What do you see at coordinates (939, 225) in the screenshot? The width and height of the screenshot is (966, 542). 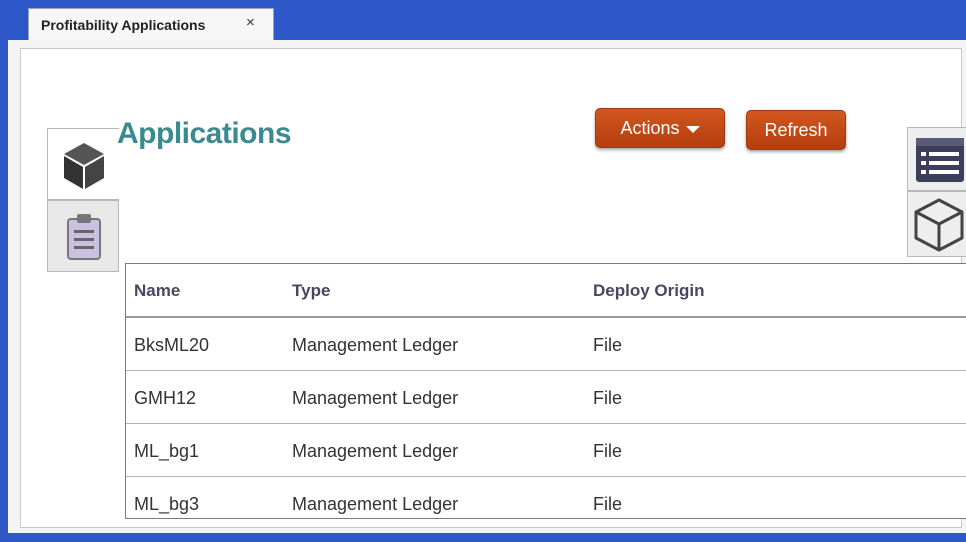 I see `cube-outline-icon` at bounding box center [939, 225].